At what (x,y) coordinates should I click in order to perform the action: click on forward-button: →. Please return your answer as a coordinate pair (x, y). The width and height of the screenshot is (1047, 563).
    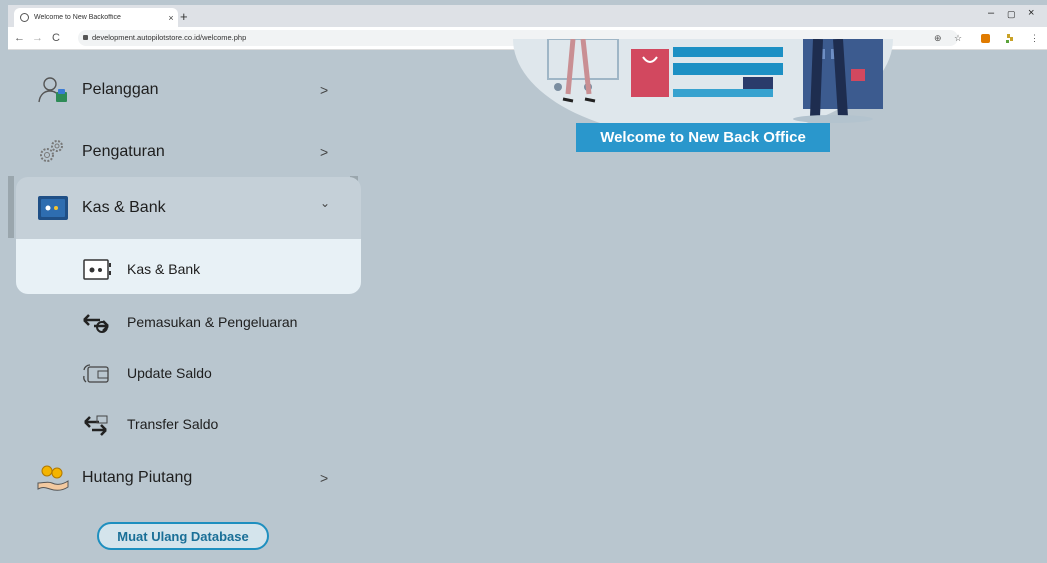
    Looking at the image, I should click on (37, 38).